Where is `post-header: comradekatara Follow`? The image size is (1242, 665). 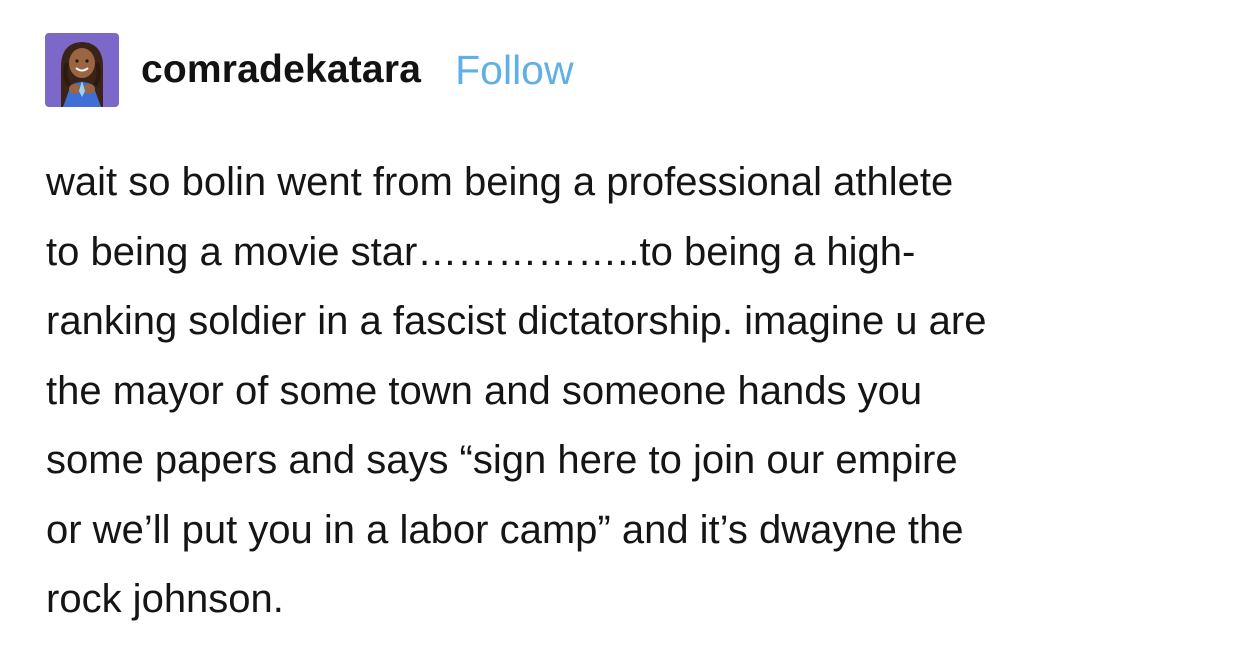
post-header: comradekatara Follow is located at coordinates (309, 70).